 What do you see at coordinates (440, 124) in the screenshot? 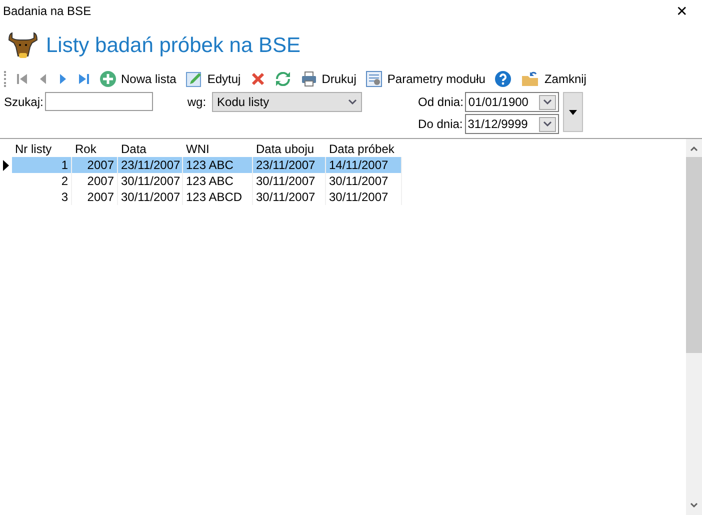
I see `date-label: Do dnia:` at bounding box center [440, 124].